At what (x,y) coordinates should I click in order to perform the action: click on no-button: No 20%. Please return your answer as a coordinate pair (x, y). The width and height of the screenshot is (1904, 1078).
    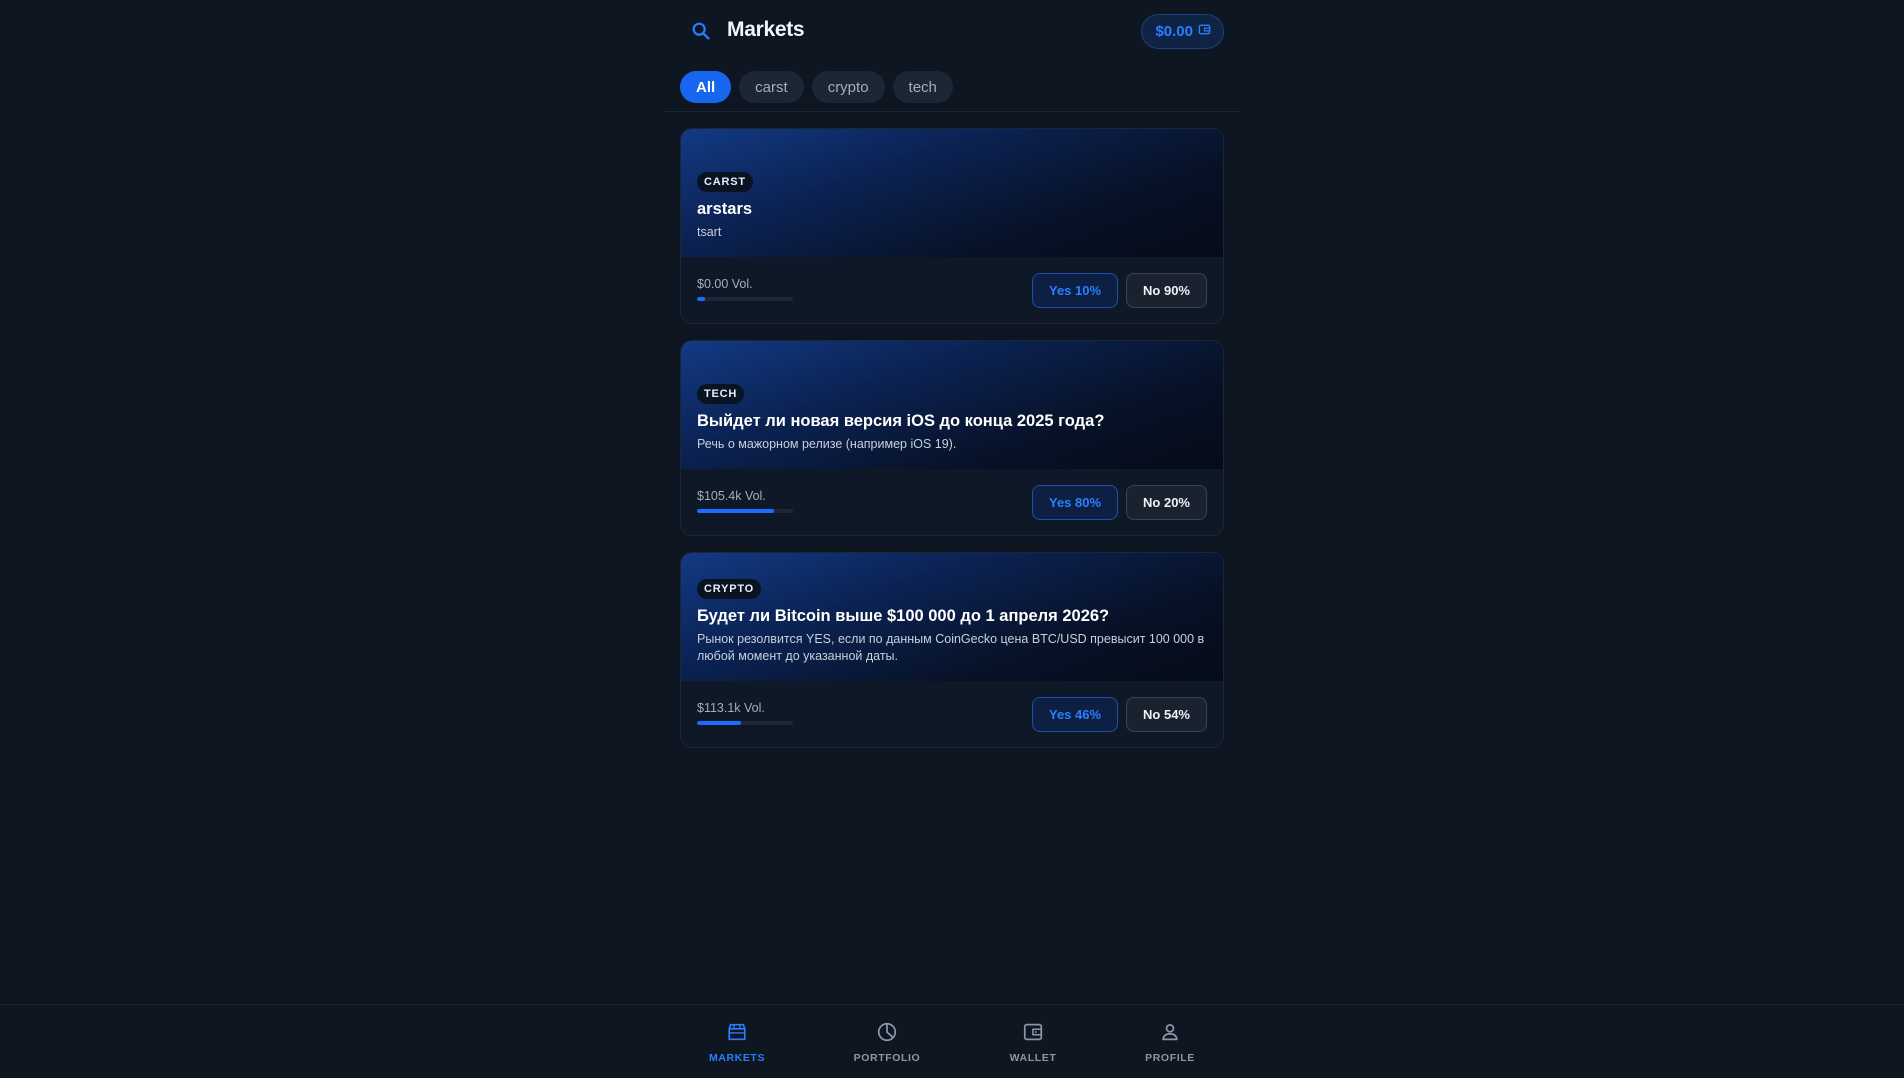
    Looking at the image, I should click on (1166, 502).